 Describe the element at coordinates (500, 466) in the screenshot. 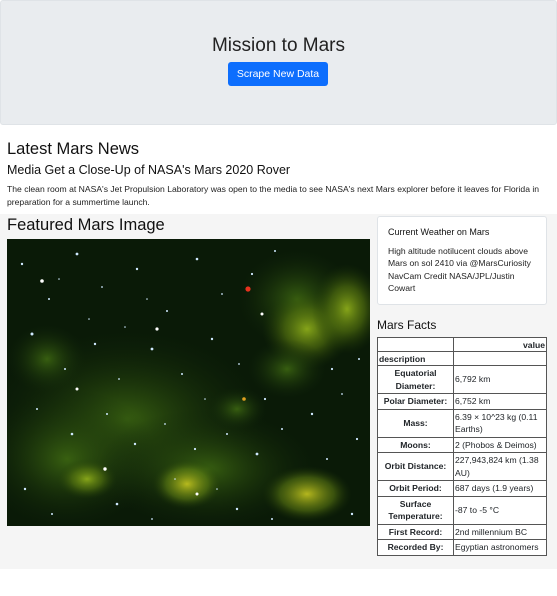

I see `fact-value: 227,943,824 km (1.38 AU)` at that location.